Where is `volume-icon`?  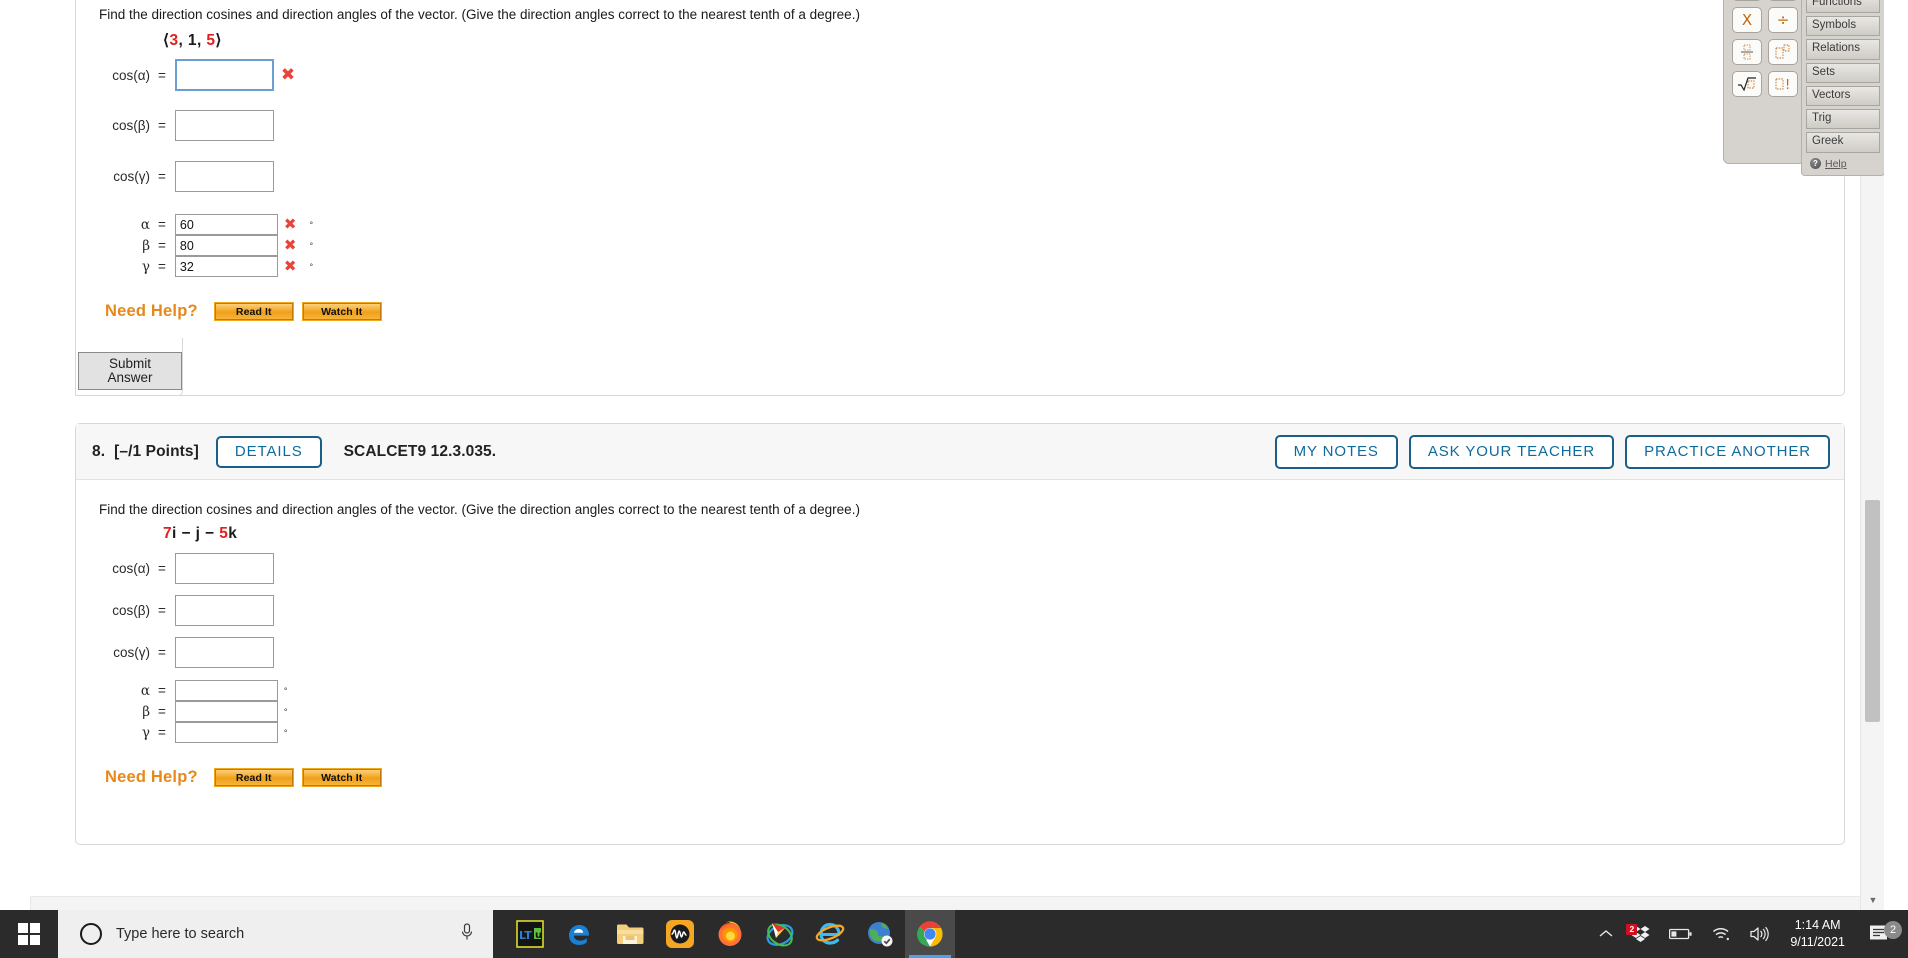
volume-icon is located at coordinates (1760, 934).